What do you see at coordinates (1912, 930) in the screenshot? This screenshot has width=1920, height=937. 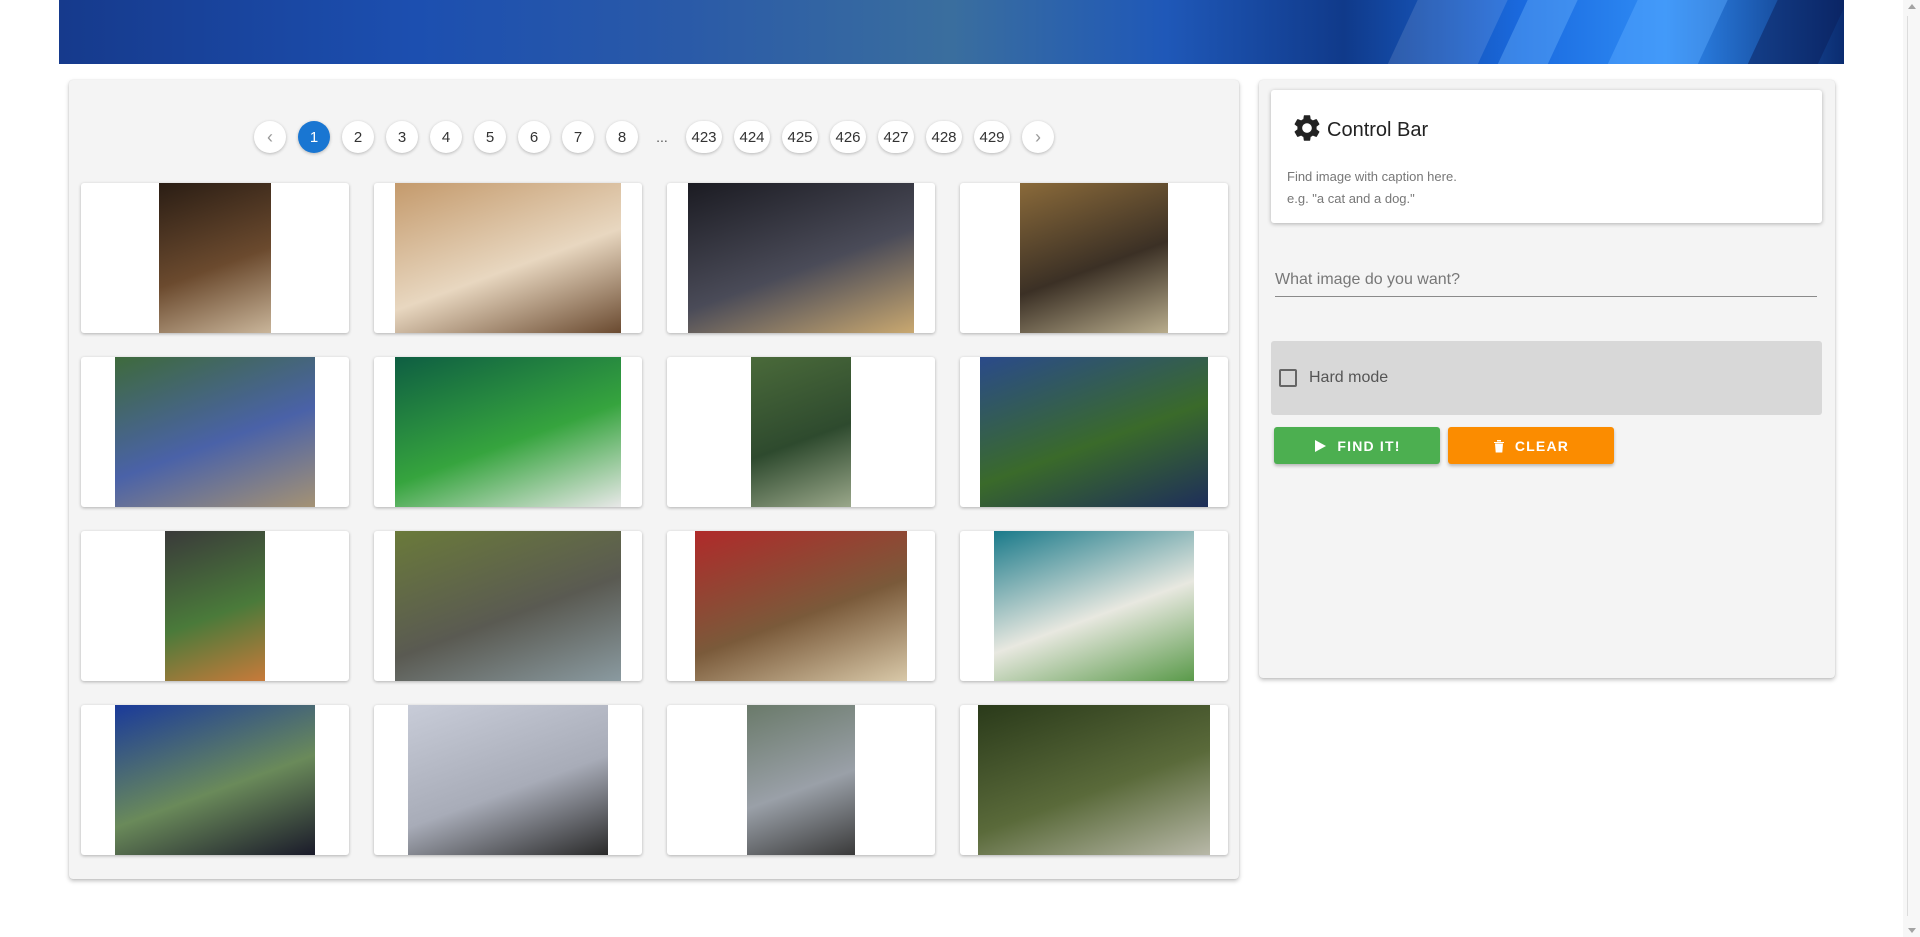 I see `scroll-down-arrow-icon` at bounding box center [1912, 930].